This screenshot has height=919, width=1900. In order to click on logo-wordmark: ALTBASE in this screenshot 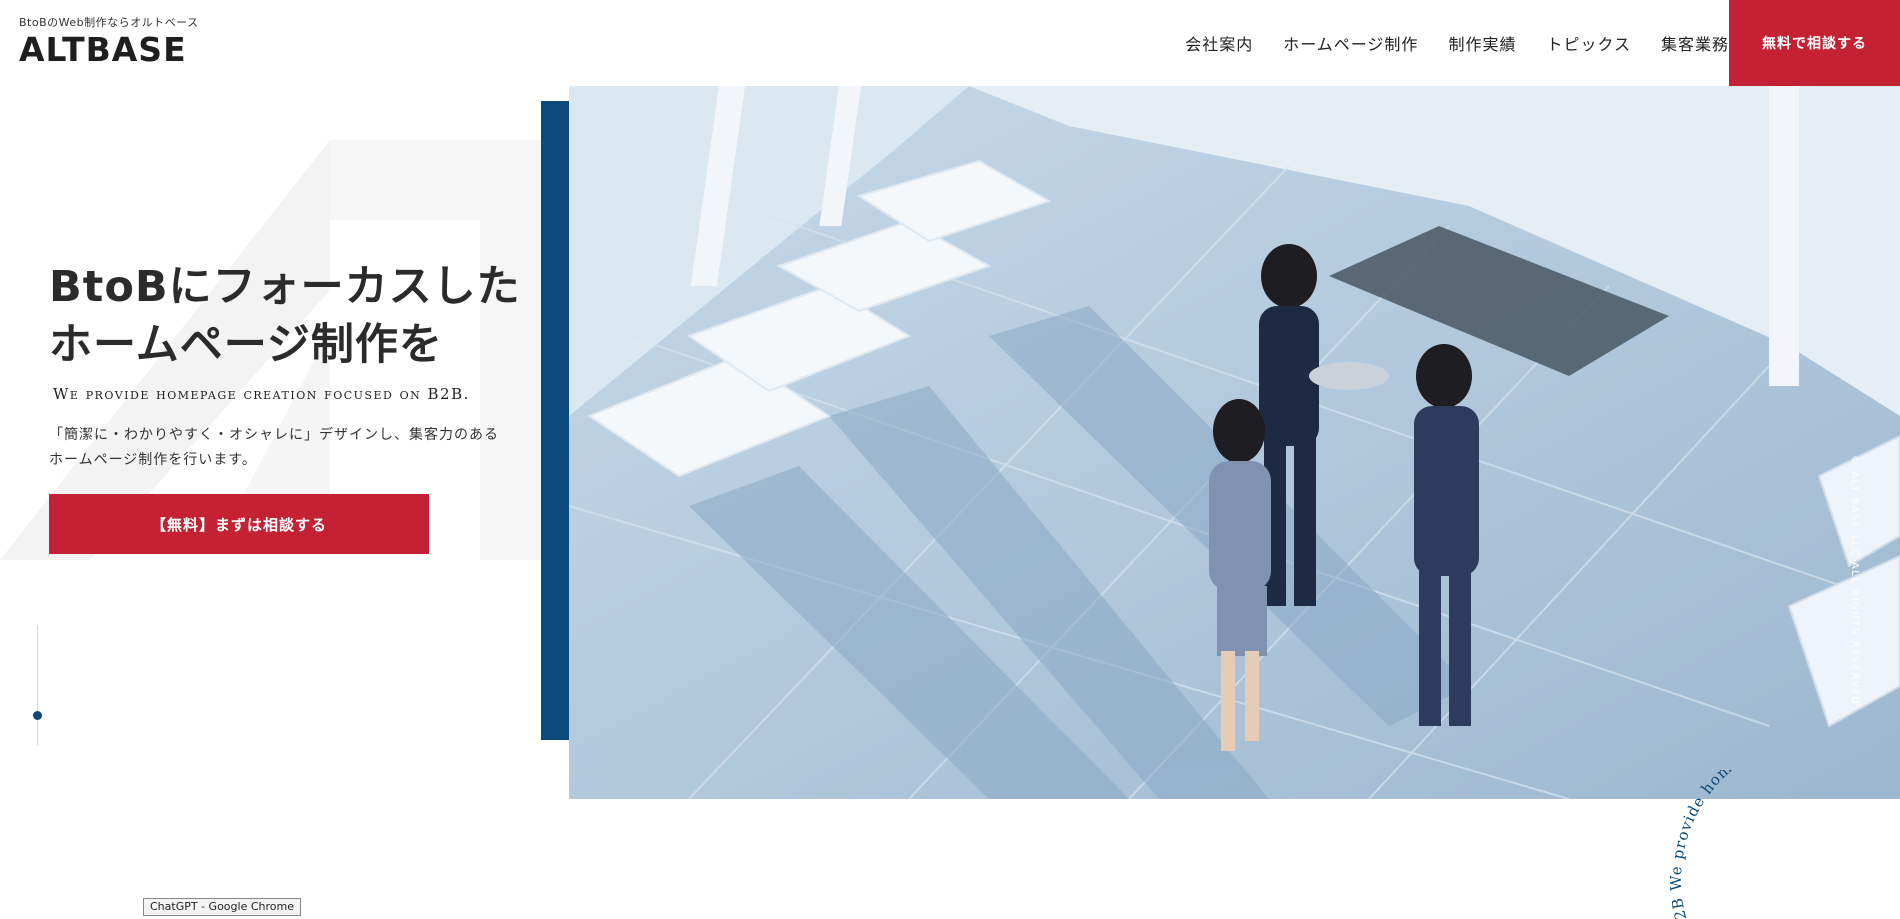, I will do `click(103, 49)`.